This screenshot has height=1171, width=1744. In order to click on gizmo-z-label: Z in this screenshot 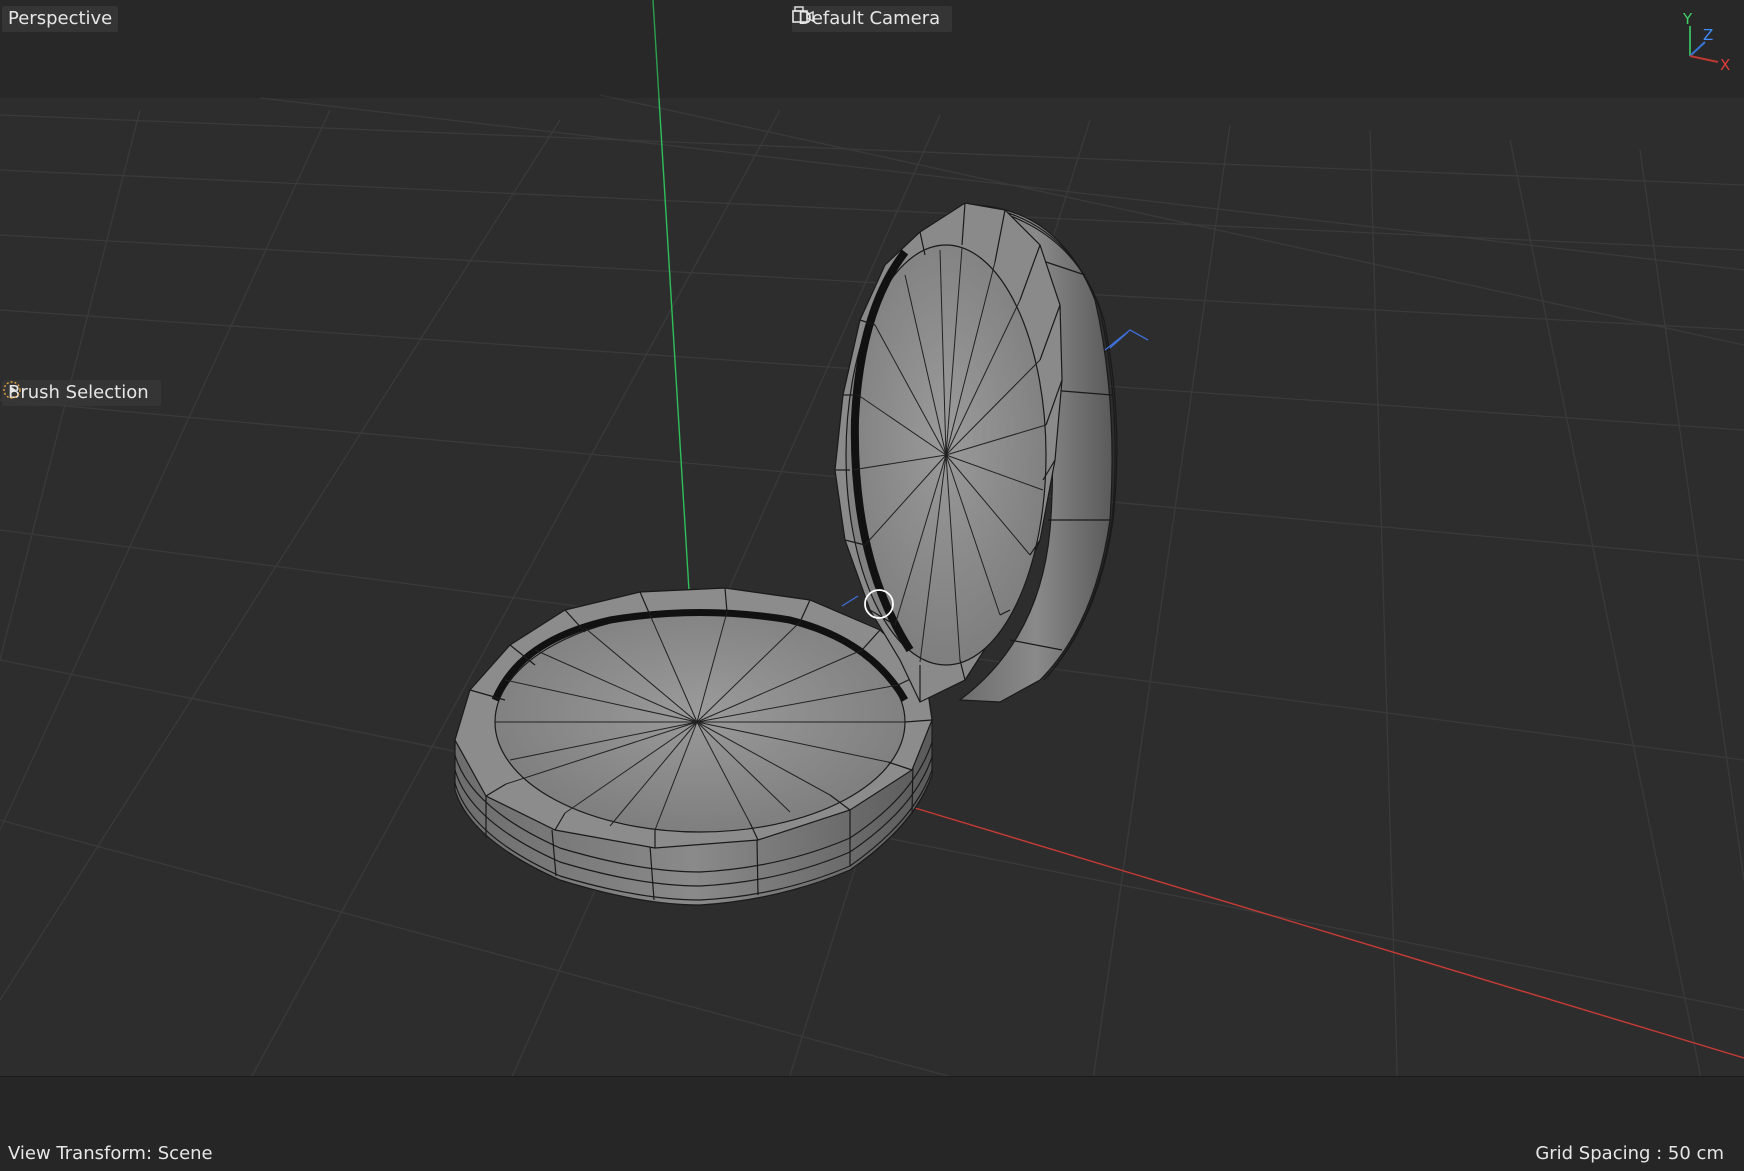, I will do `click(1708, 35)`.